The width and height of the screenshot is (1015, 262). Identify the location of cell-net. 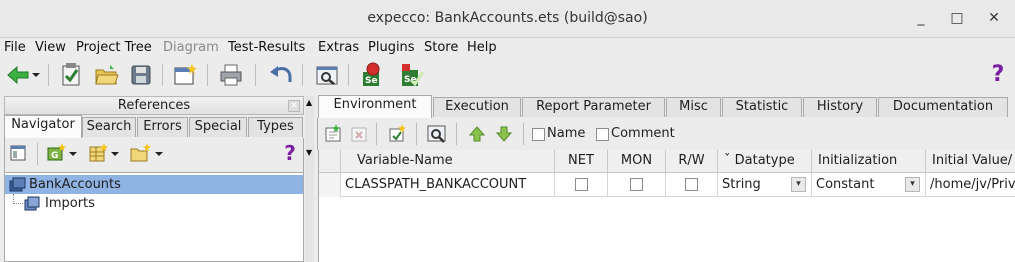
(581, 185).